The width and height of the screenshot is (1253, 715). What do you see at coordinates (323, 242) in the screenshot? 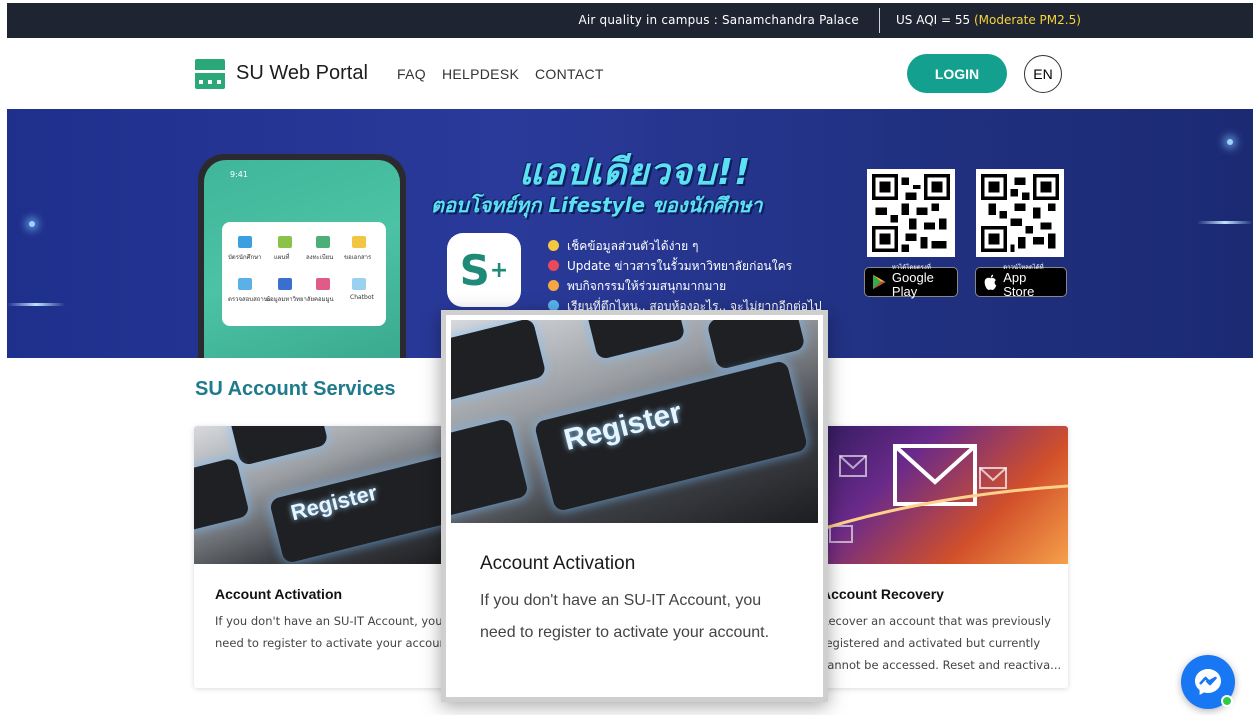
I see `register-icon` at bounding box center [323, 242].